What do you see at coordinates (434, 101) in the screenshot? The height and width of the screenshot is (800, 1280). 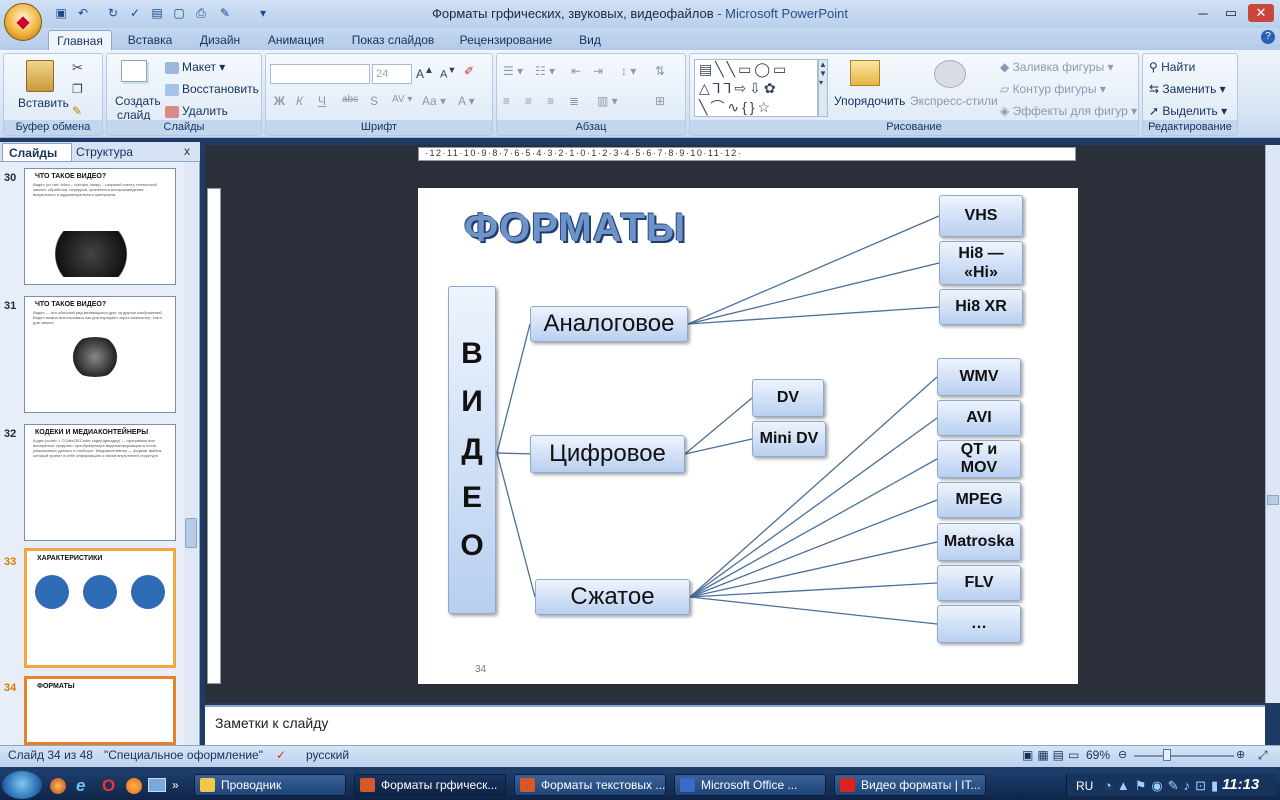 I see `change-case-icon: Aa ▾` at bounding box center [434, 101].